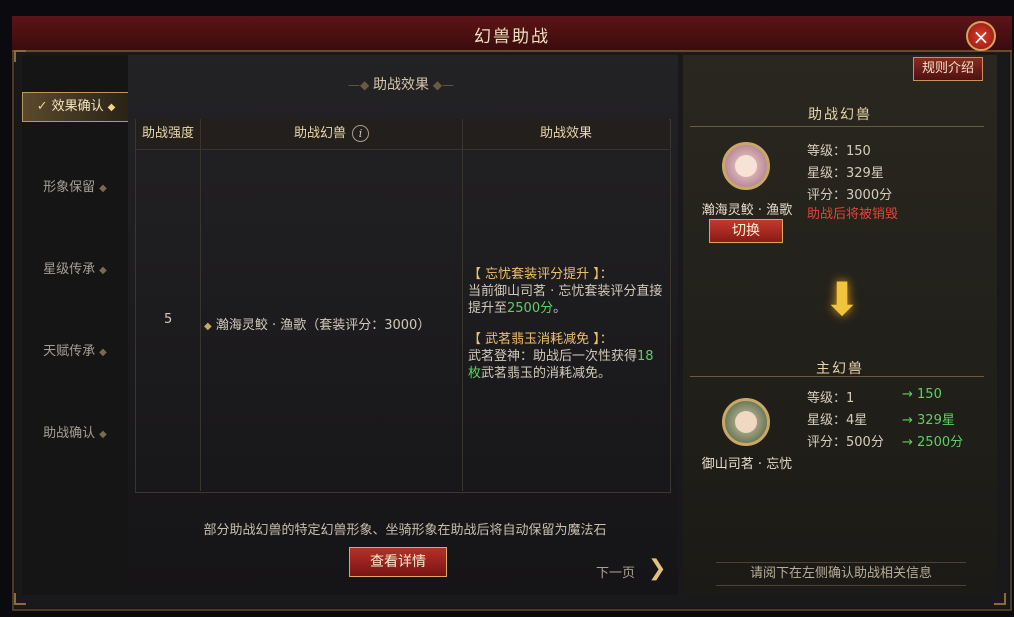 This screenshot has height=617, width=1014. What do you see at coordinates (566, 134) in the screenshot?
I see `header-effect: 助战效果` at bounding box center [566, 134].